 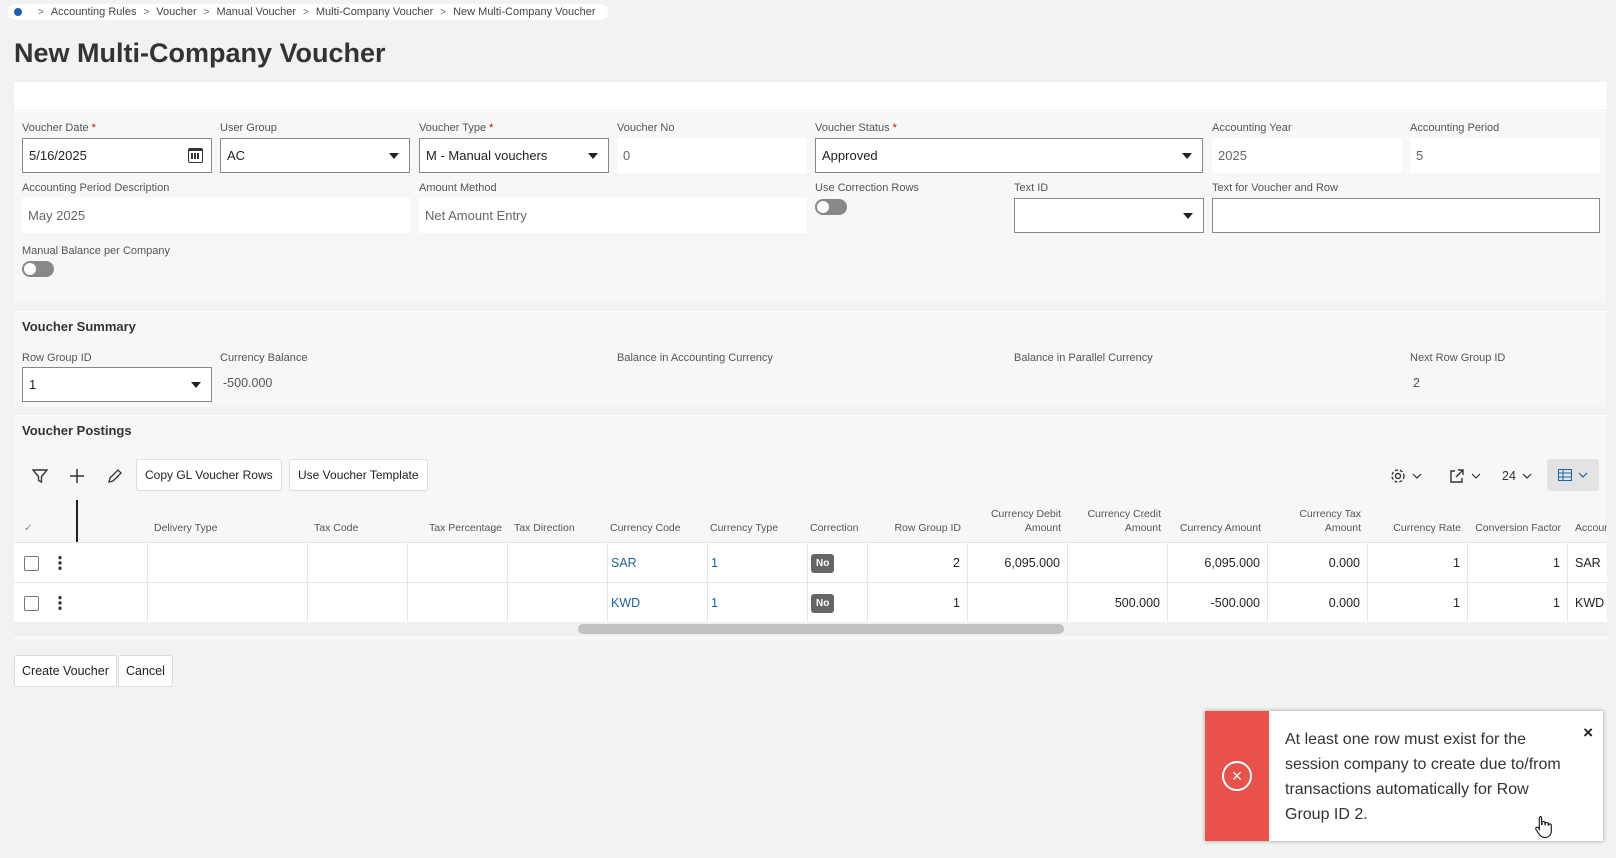 I want to click on page-size-value: 24, so click(x=1509, y=476).